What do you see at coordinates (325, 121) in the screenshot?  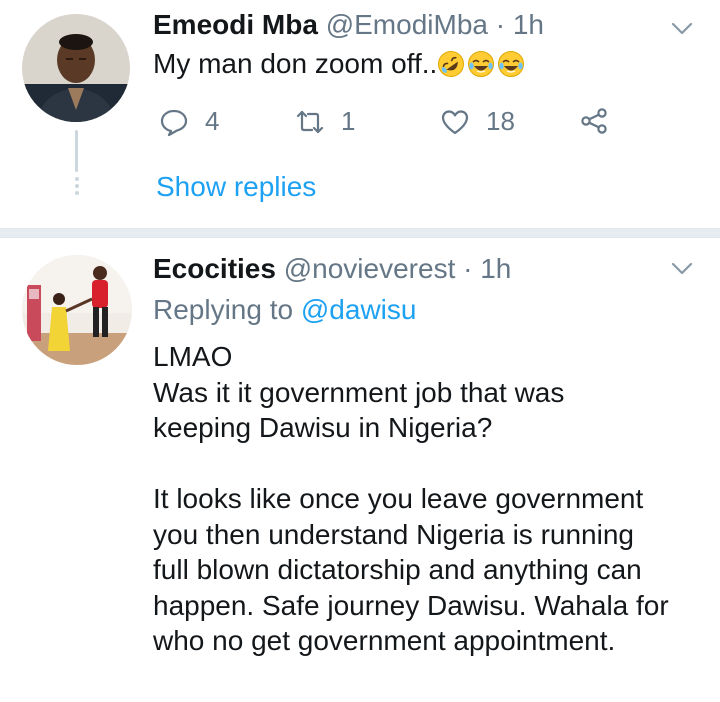 I see `retweet-button: 1` at bounding box center [325, 121].